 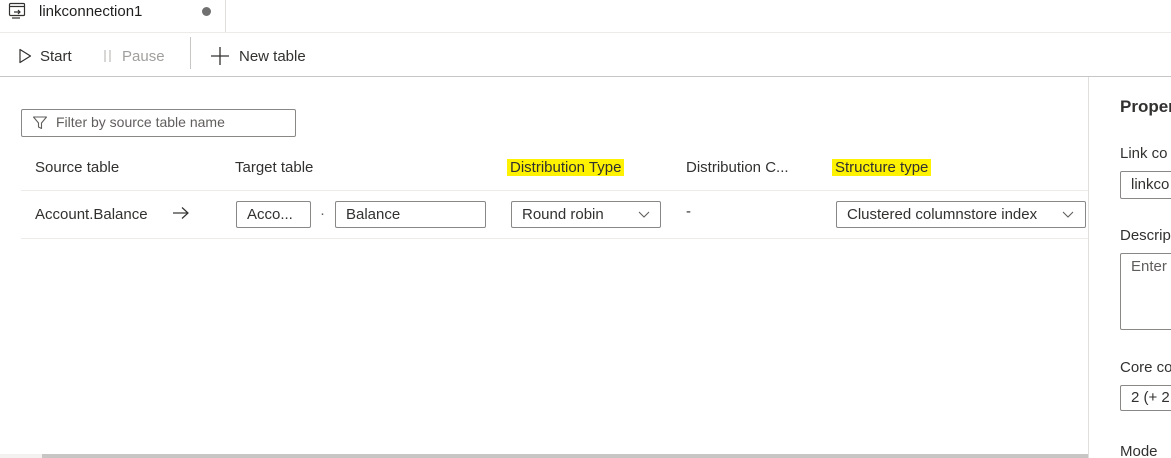 I want to click on header-source-table: Source table, so click(x=77, y=167).